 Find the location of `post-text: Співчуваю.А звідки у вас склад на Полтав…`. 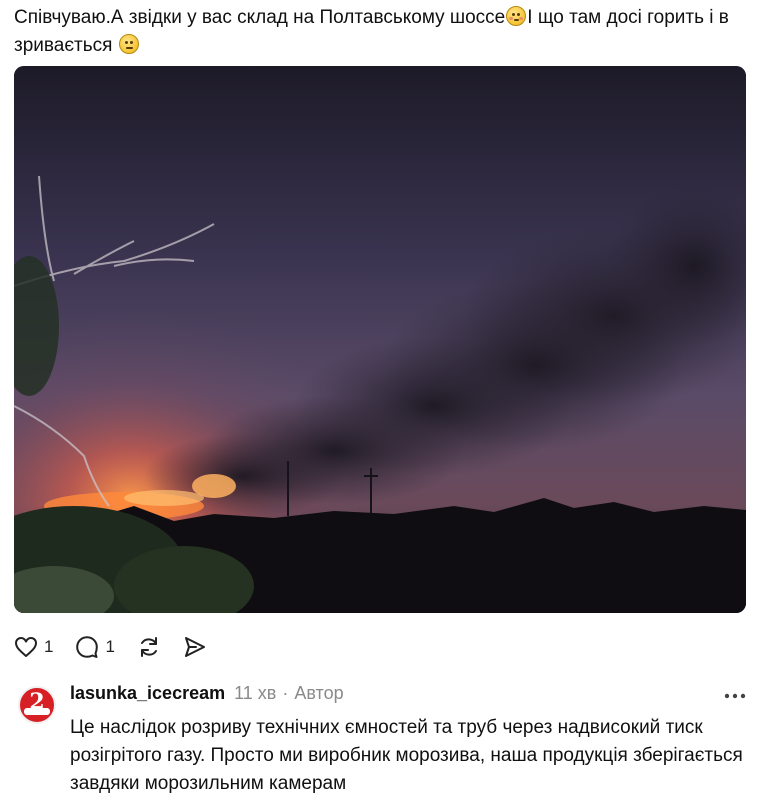

post-text: Співчуваю.А звідки у вас склад на Полтав… is located at coordinates (384, 32).